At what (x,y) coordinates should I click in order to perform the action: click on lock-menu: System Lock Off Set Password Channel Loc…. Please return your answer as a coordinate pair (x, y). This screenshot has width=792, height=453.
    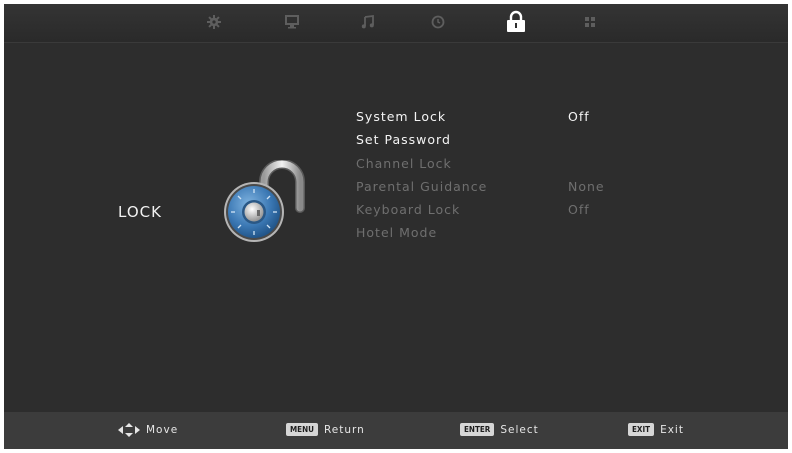
    Looking at the image, I should click on (486, 175).